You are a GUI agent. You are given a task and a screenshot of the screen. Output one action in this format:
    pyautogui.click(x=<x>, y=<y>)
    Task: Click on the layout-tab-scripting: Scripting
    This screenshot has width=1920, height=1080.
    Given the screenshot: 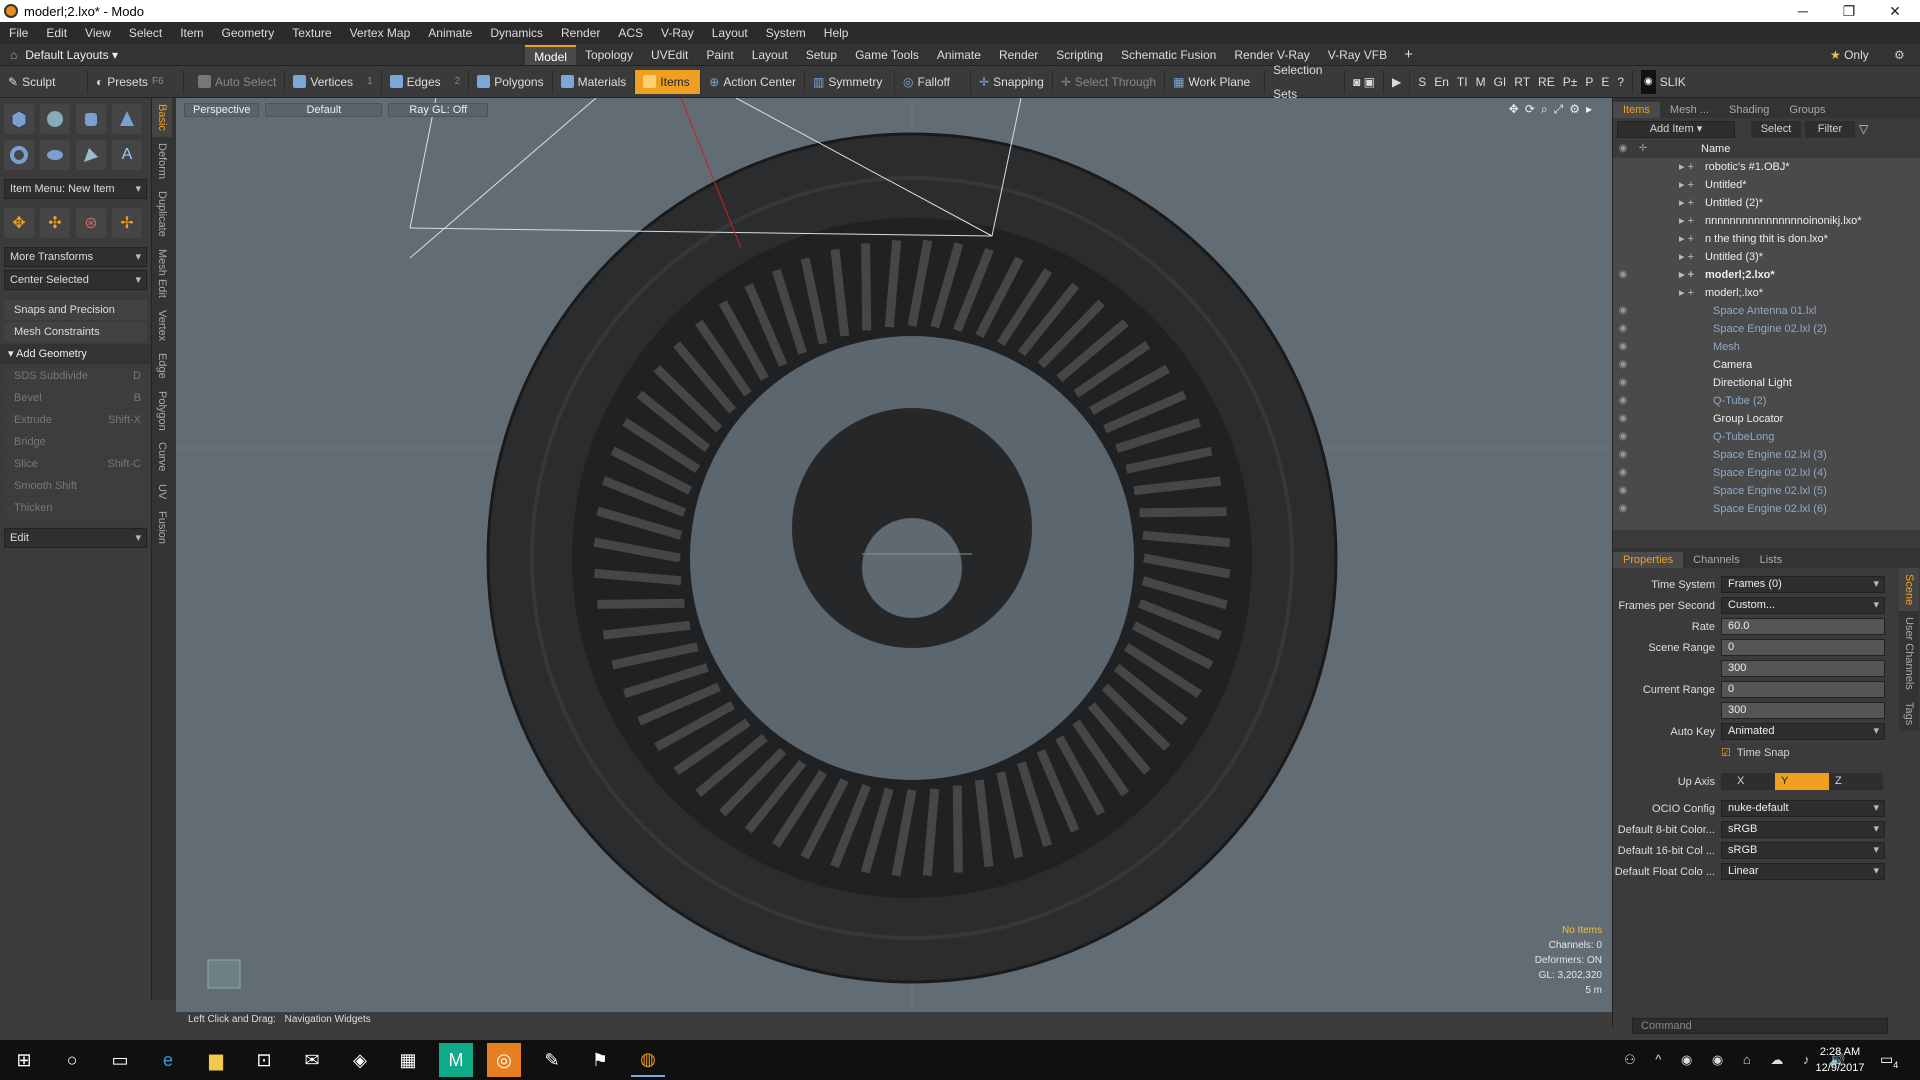 What is the action you would take?
    pyautogui.click(x=1079, y=55)
    